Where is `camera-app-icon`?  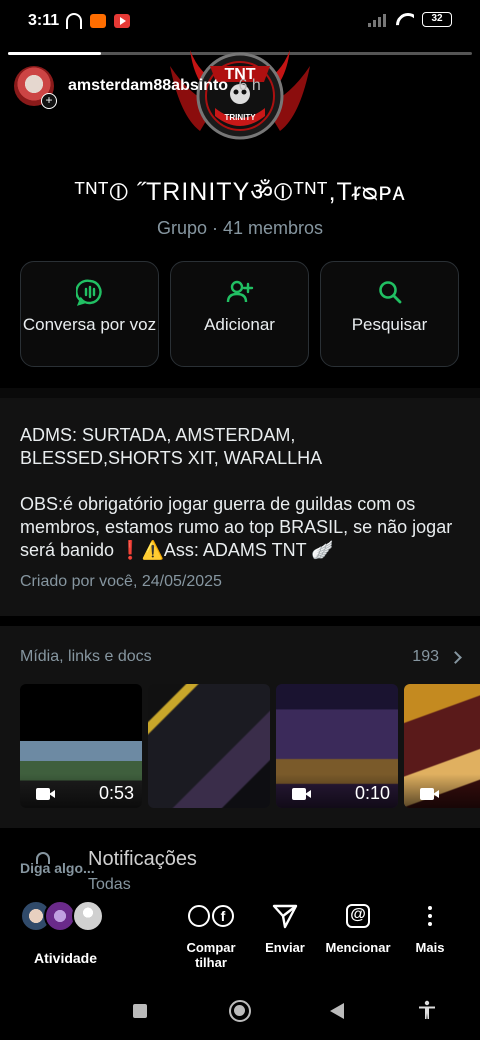
camera-app-icon is located at coordinates (98, 21).